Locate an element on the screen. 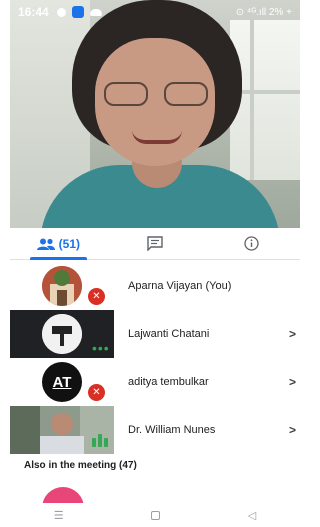 The width and height of the screenshot is (320, 527). status-bar: 16:44 ⊙ ⁴ᴳ.ıll 2% + is located at coordinates (155, 12).